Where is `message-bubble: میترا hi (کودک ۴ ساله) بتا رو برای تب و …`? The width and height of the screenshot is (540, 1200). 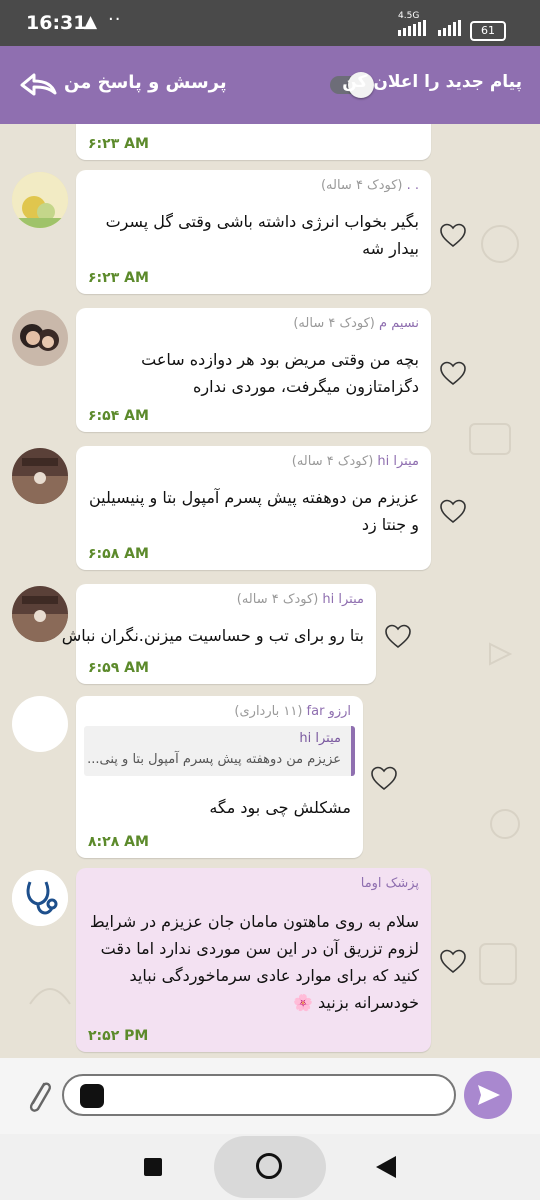
message-bubble: میترا hi (کودک ۴ ساله) بتا رو برای تب و … is located at coordinates (218, 634).